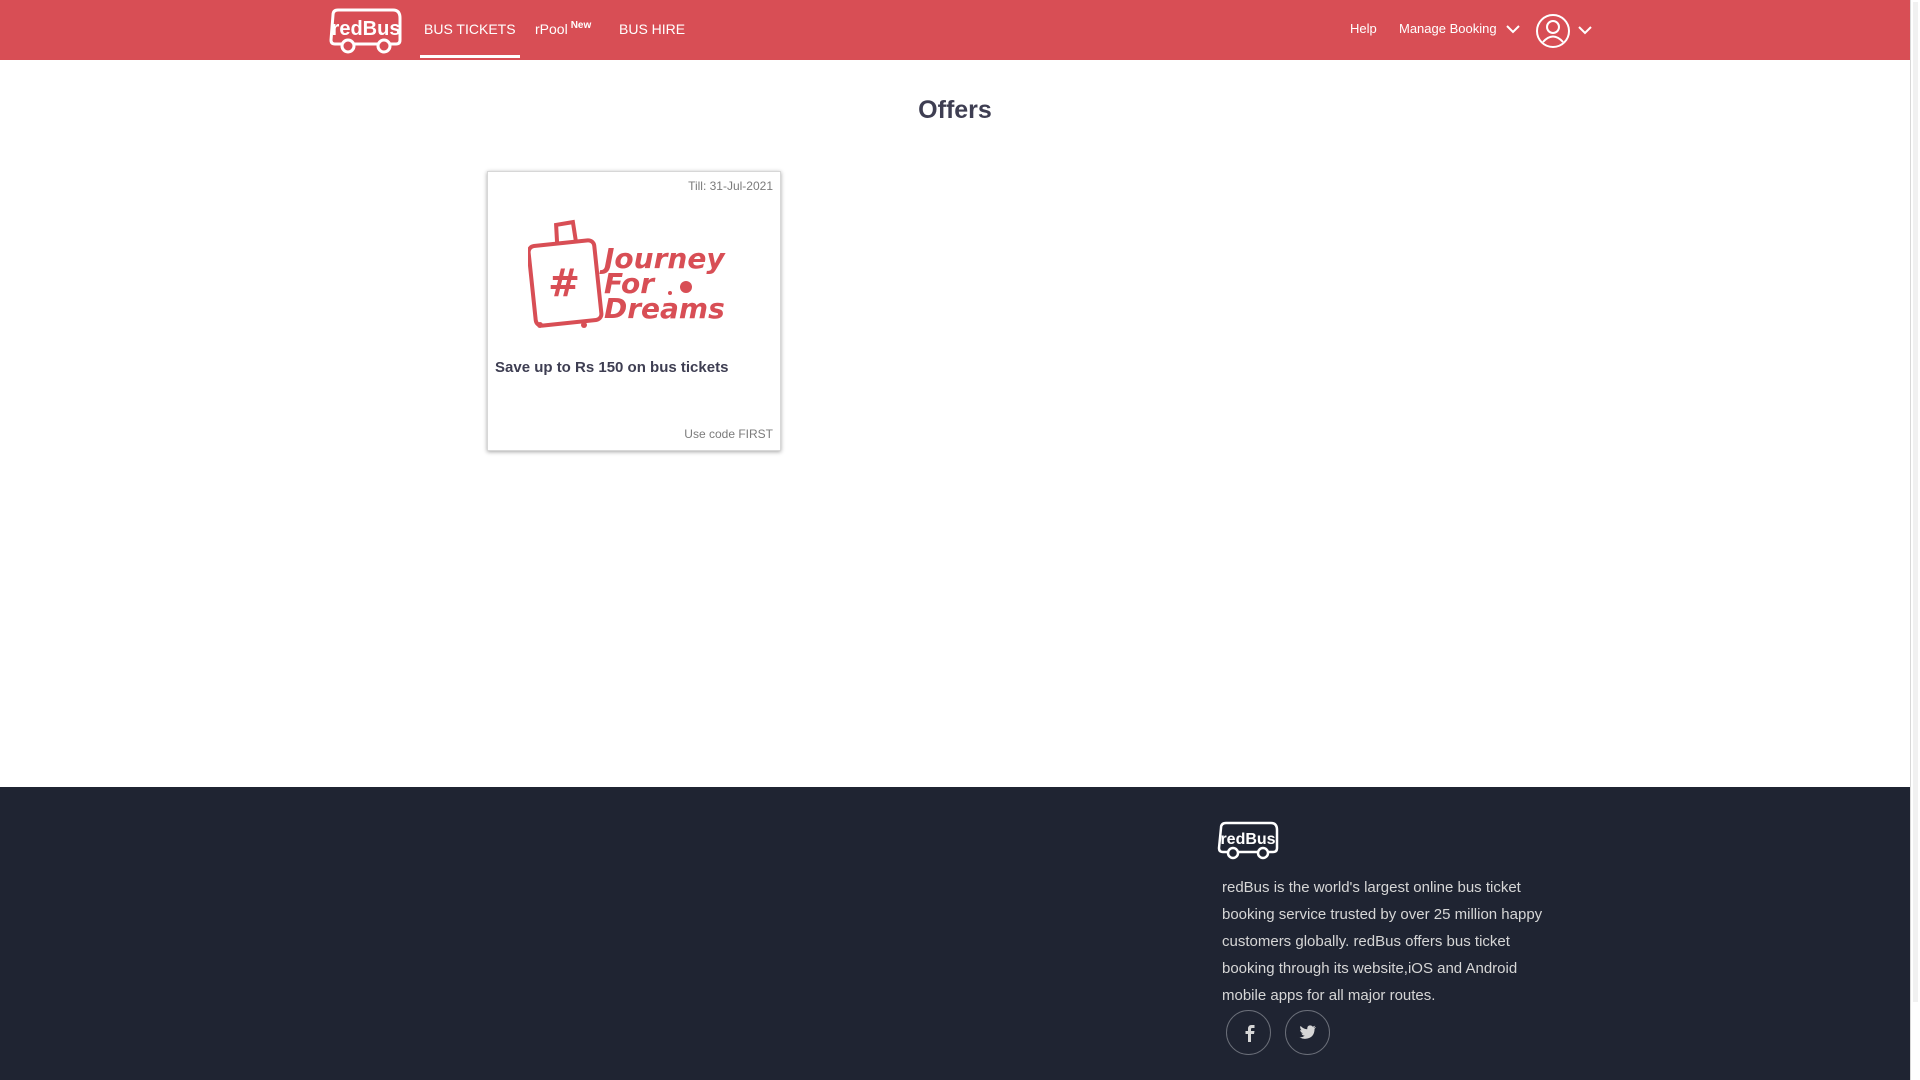 This screenshot has height=1080, width=1920. I want to click on nav-bus-hire: BUS HIRE, so click(652, 30).